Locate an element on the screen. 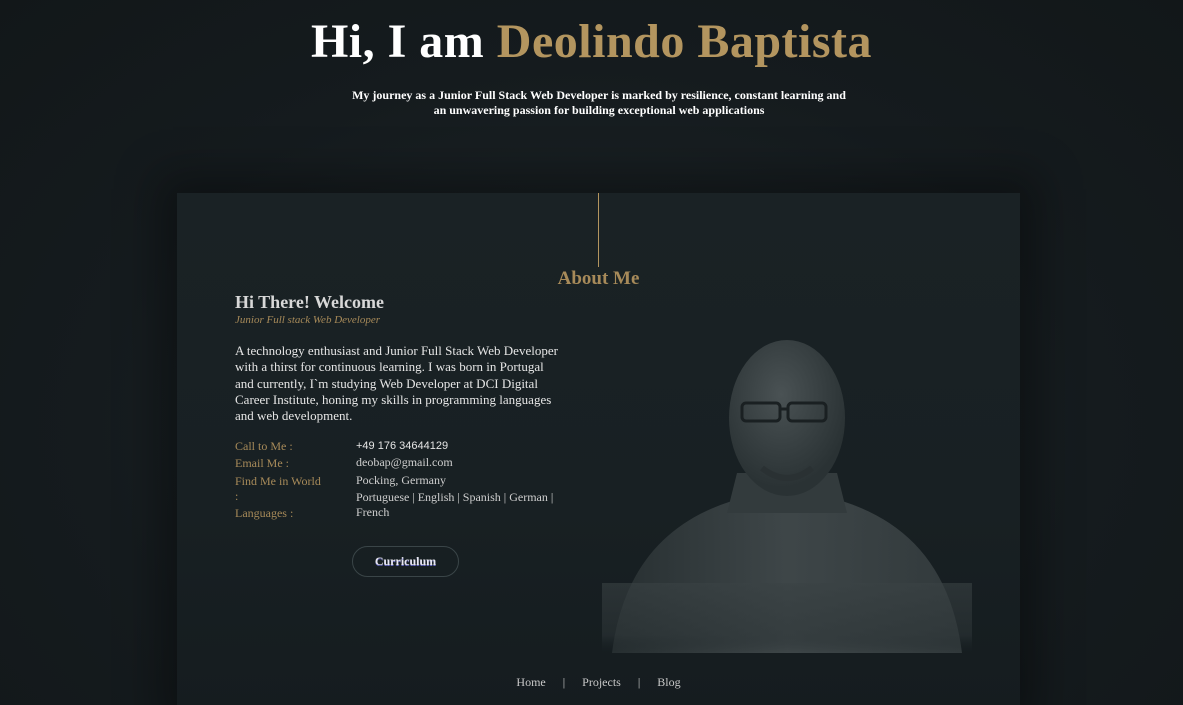  call-label: Call to Me : is located at coordinates (264, 446).